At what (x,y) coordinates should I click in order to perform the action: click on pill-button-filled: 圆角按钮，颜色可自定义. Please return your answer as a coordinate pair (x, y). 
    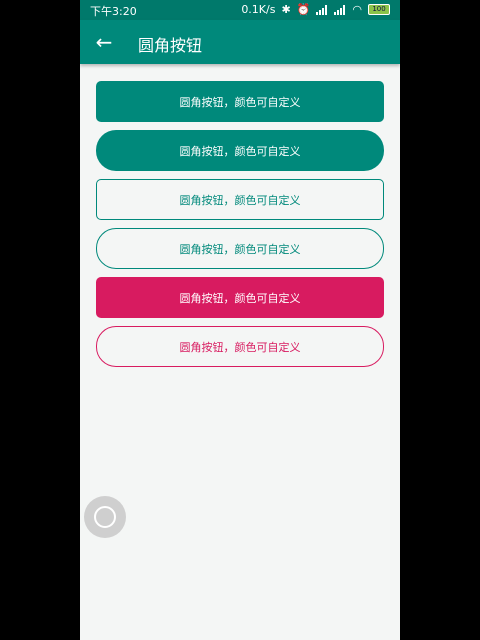
    Looking at the image, I should click on (240, 150).